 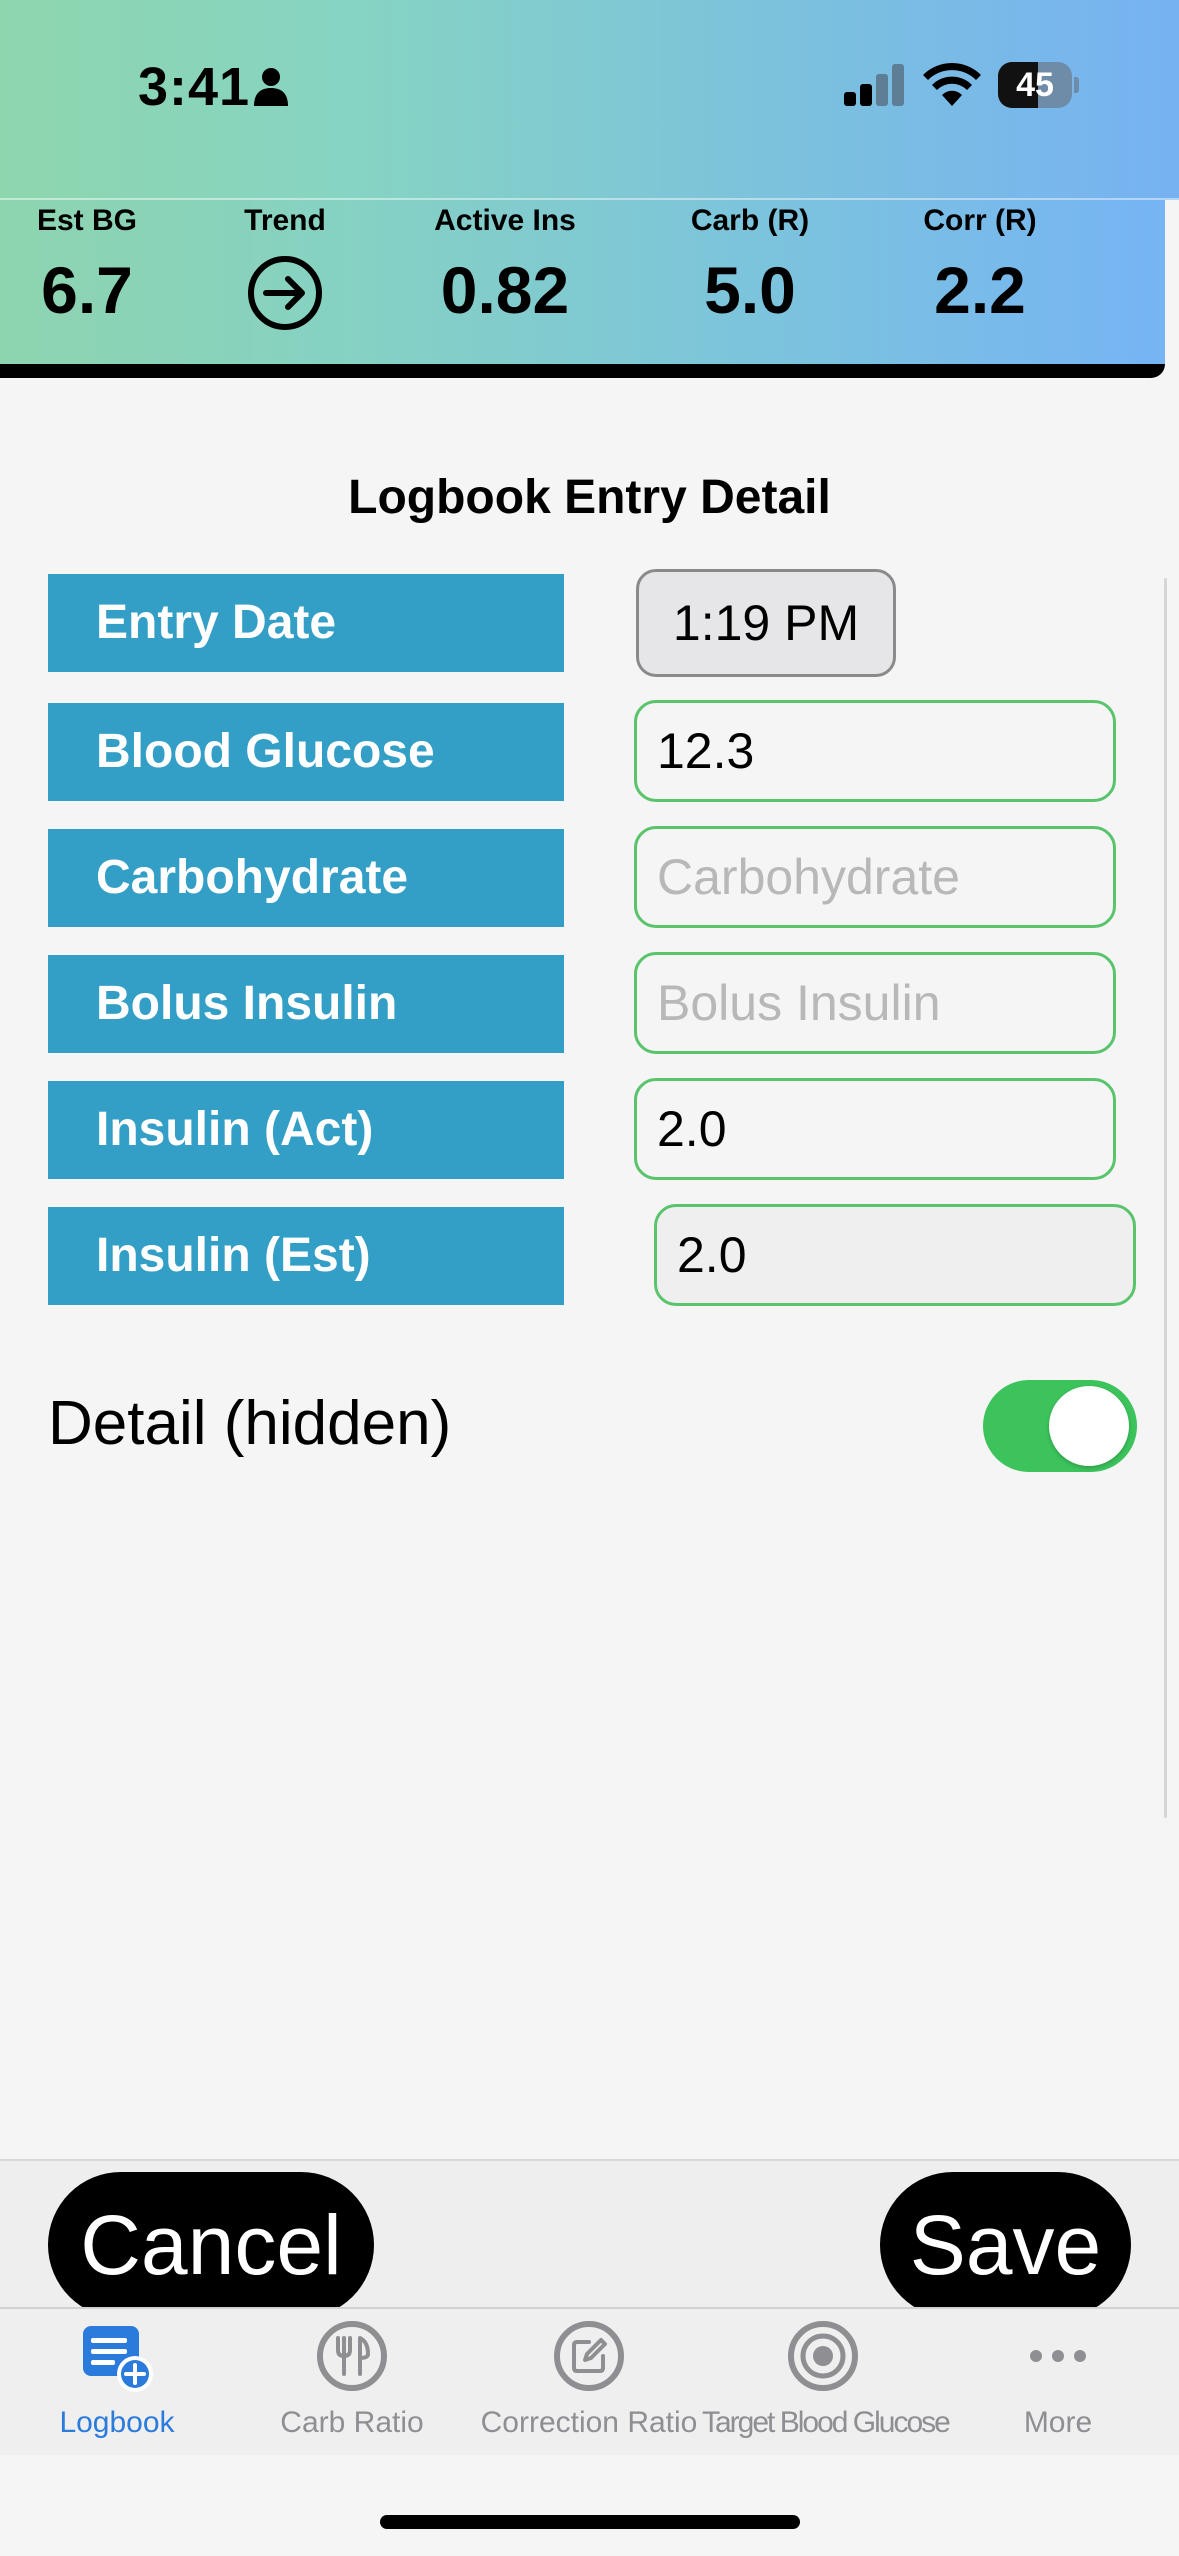 I want to click on stat-trend: Trend, so click(x=285, y=268).